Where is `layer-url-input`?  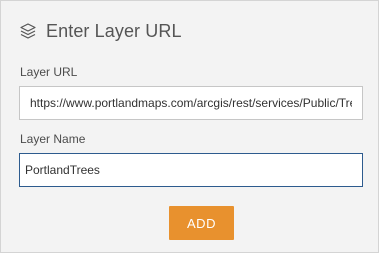
layer-url-input is located at coordinates (191, 103).